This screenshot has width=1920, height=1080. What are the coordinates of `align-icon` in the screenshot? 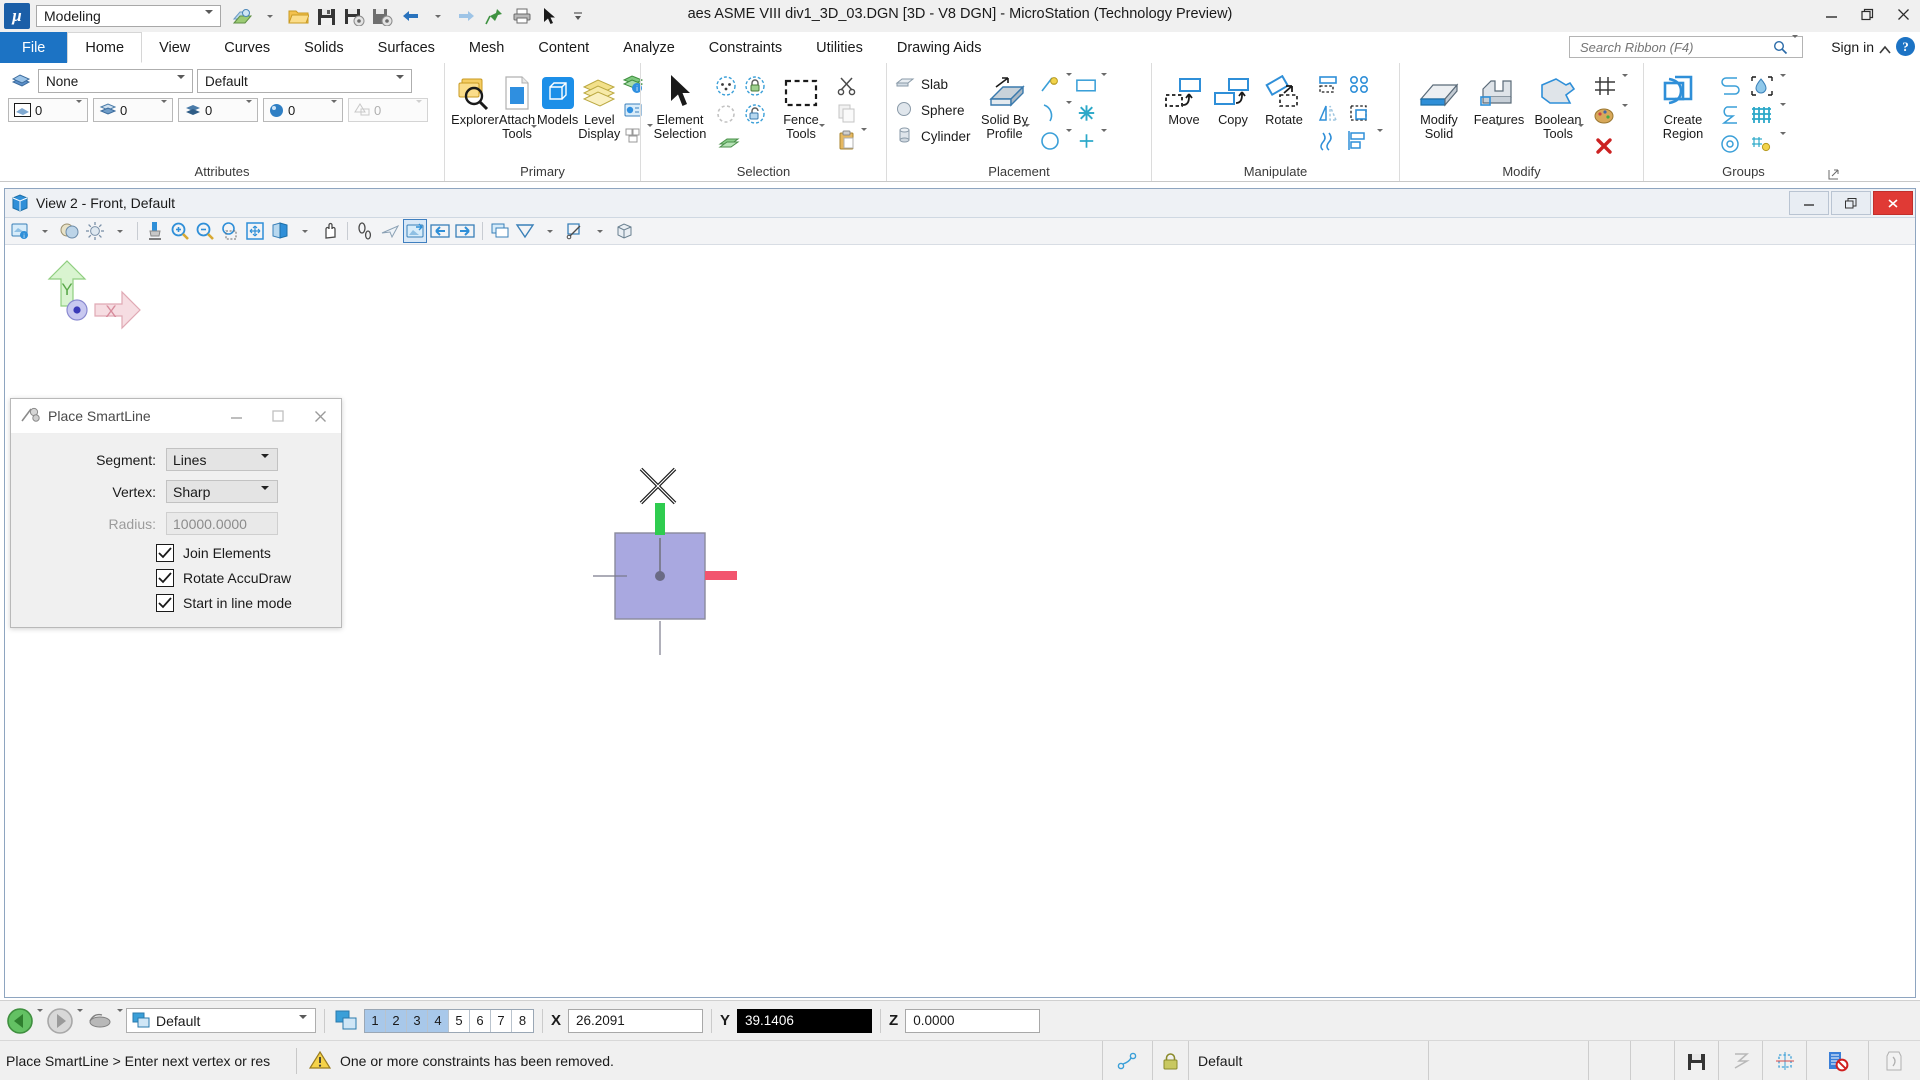 It's located at (1358, 140).